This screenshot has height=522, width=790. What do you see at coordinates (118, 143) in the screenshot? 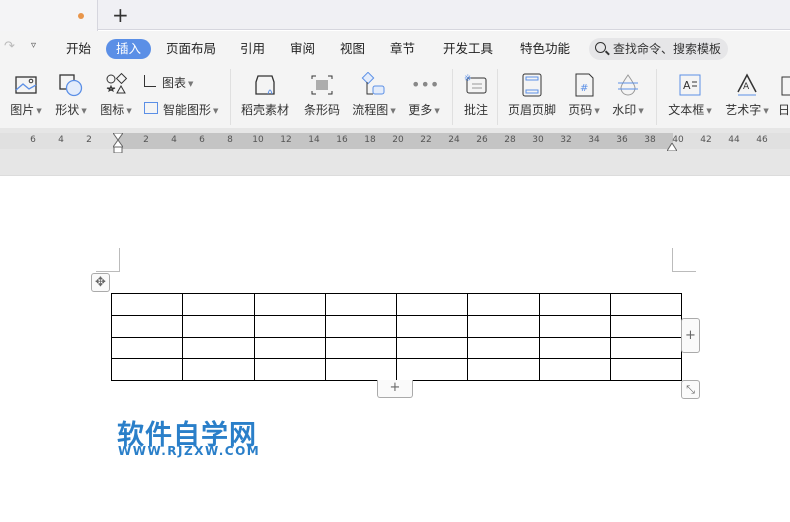
I see `left-indent-marker` at bounding box center [118, 143].